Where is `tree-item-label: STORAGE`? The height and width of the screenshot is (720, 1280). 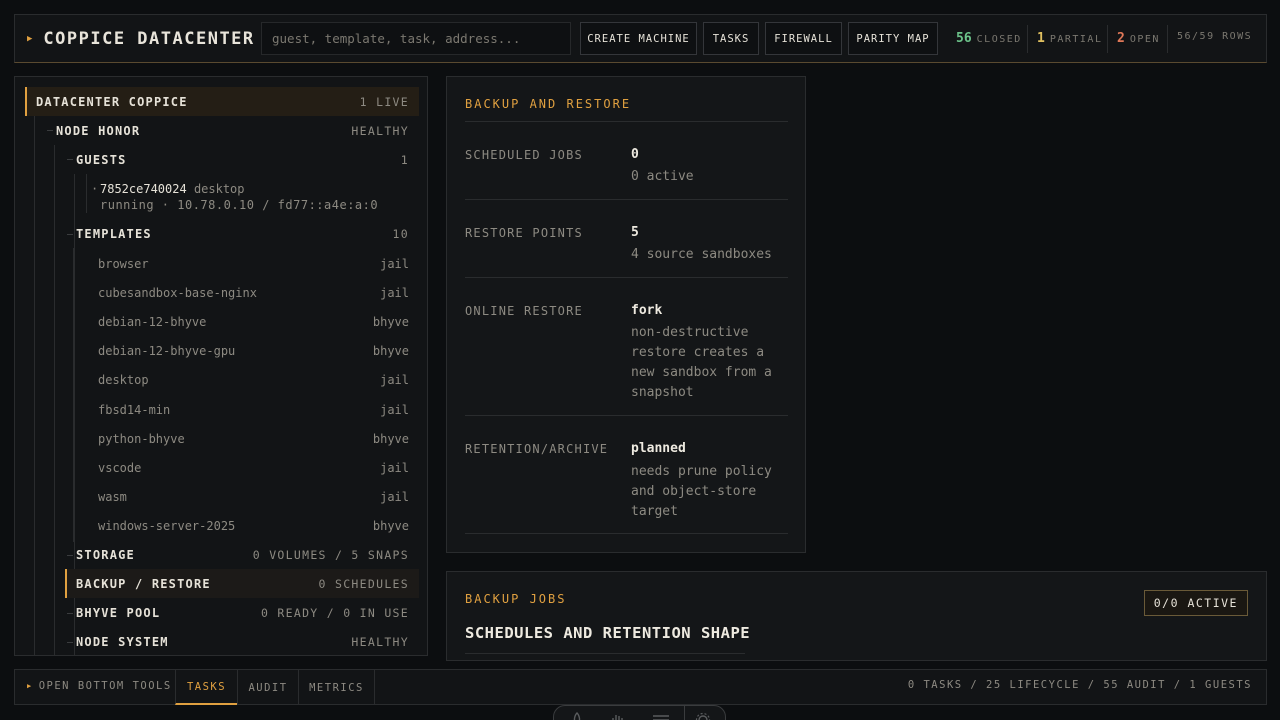
tree-item-label: STORAGE is located at coordinates (105, 554).